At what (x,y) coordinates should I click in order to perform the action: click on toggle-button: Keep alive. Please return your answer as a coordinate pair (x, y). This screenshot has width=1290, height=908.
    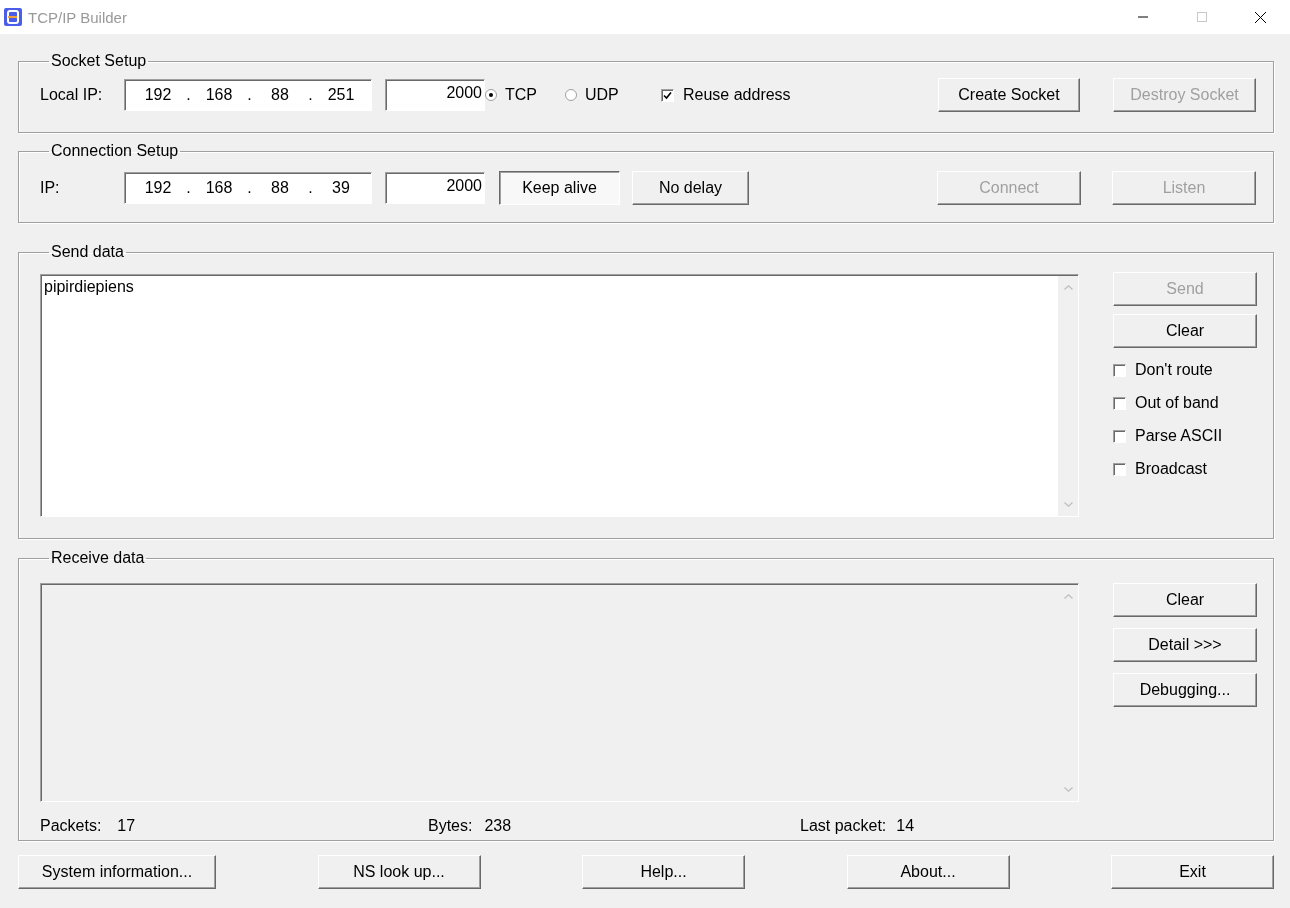
    Looking at the image, I should click on (559, 188).